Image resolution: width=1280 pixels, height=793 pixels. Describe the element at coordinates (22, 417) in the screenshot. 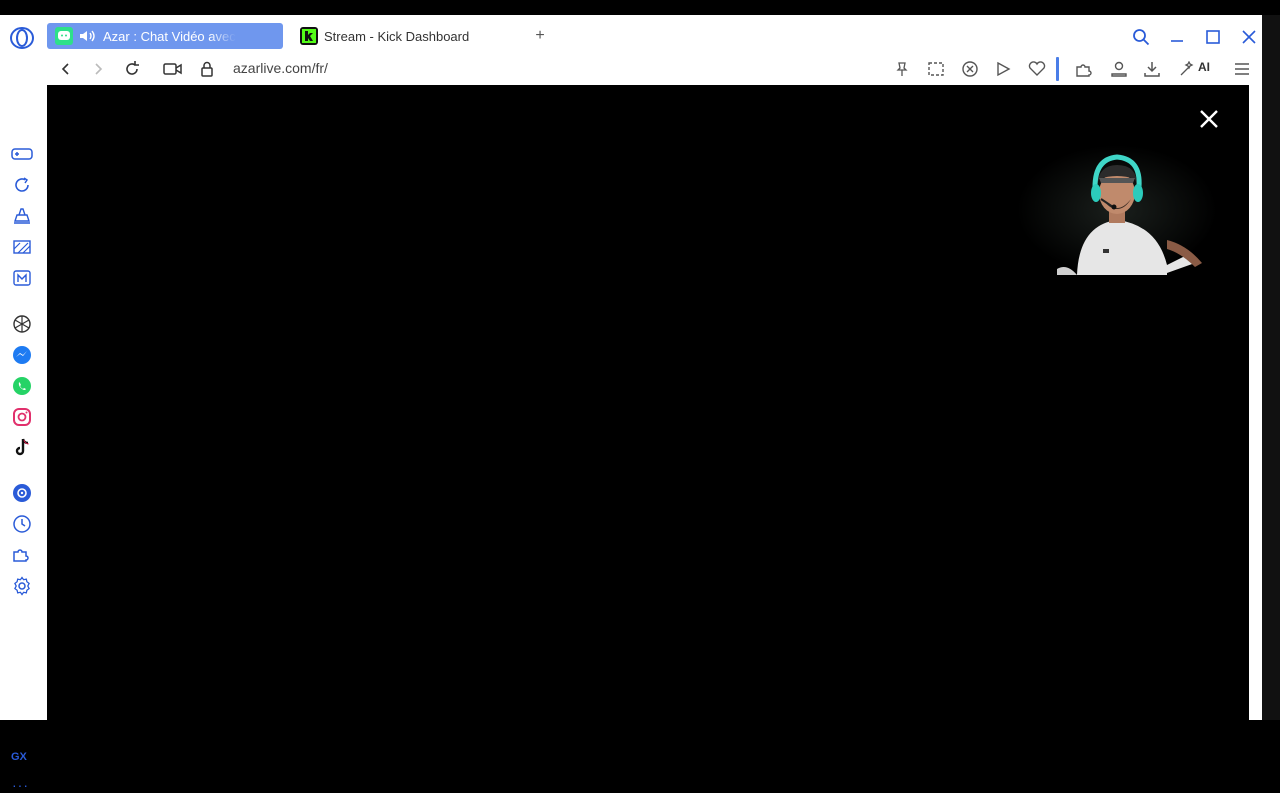

I see `instagram-icon` at that location.